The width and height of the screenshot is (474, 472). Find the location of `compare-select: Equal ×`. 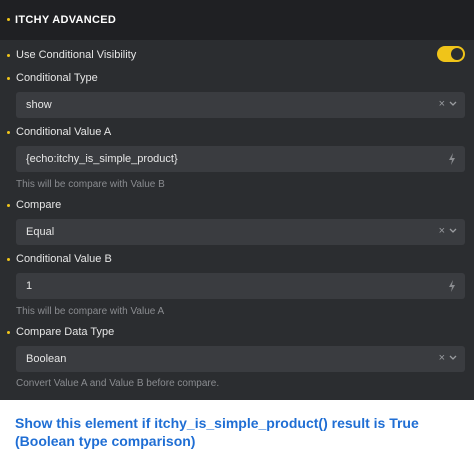

compare-select: Equal × is located at coordinates (240, 232).